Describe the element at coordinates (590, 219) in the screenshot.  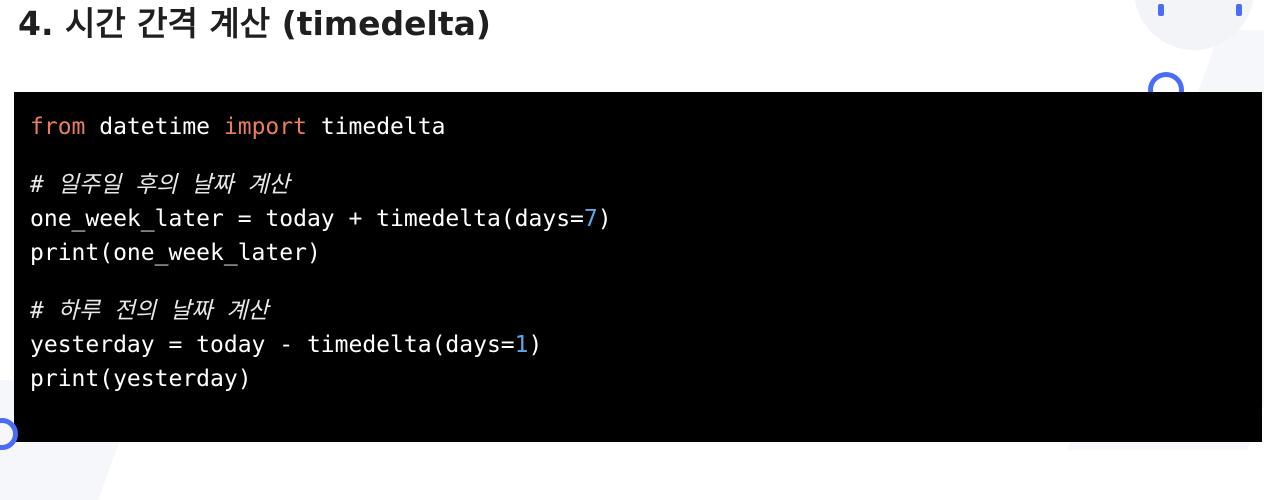
I see `number-literal: 7` at that location.